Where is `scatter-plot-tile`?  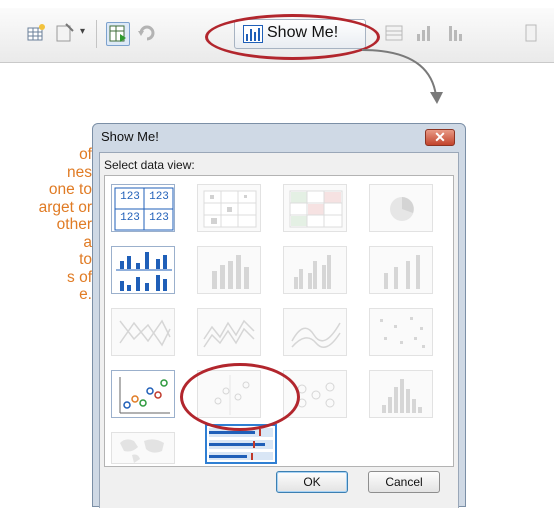
scatter-plot-tile is located at coordinates (143, 394).